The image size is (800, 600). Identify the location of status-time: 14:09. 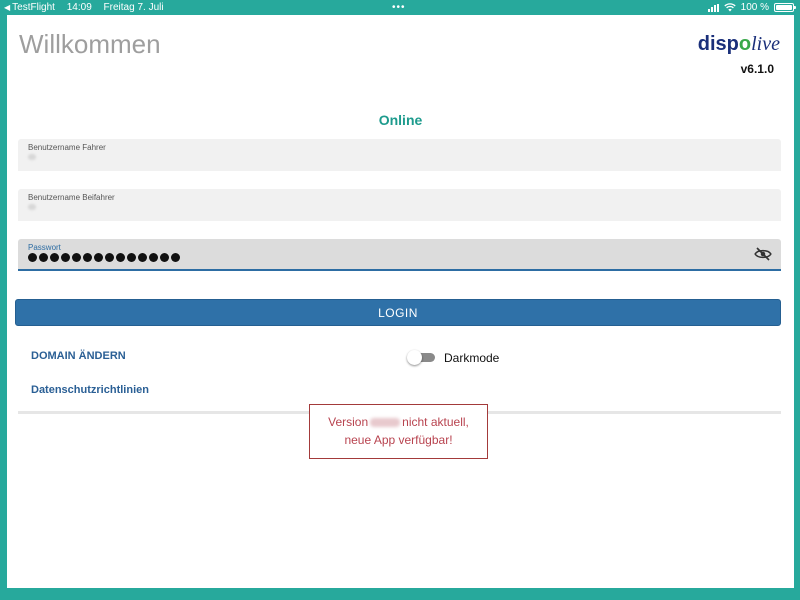
(79, 7).